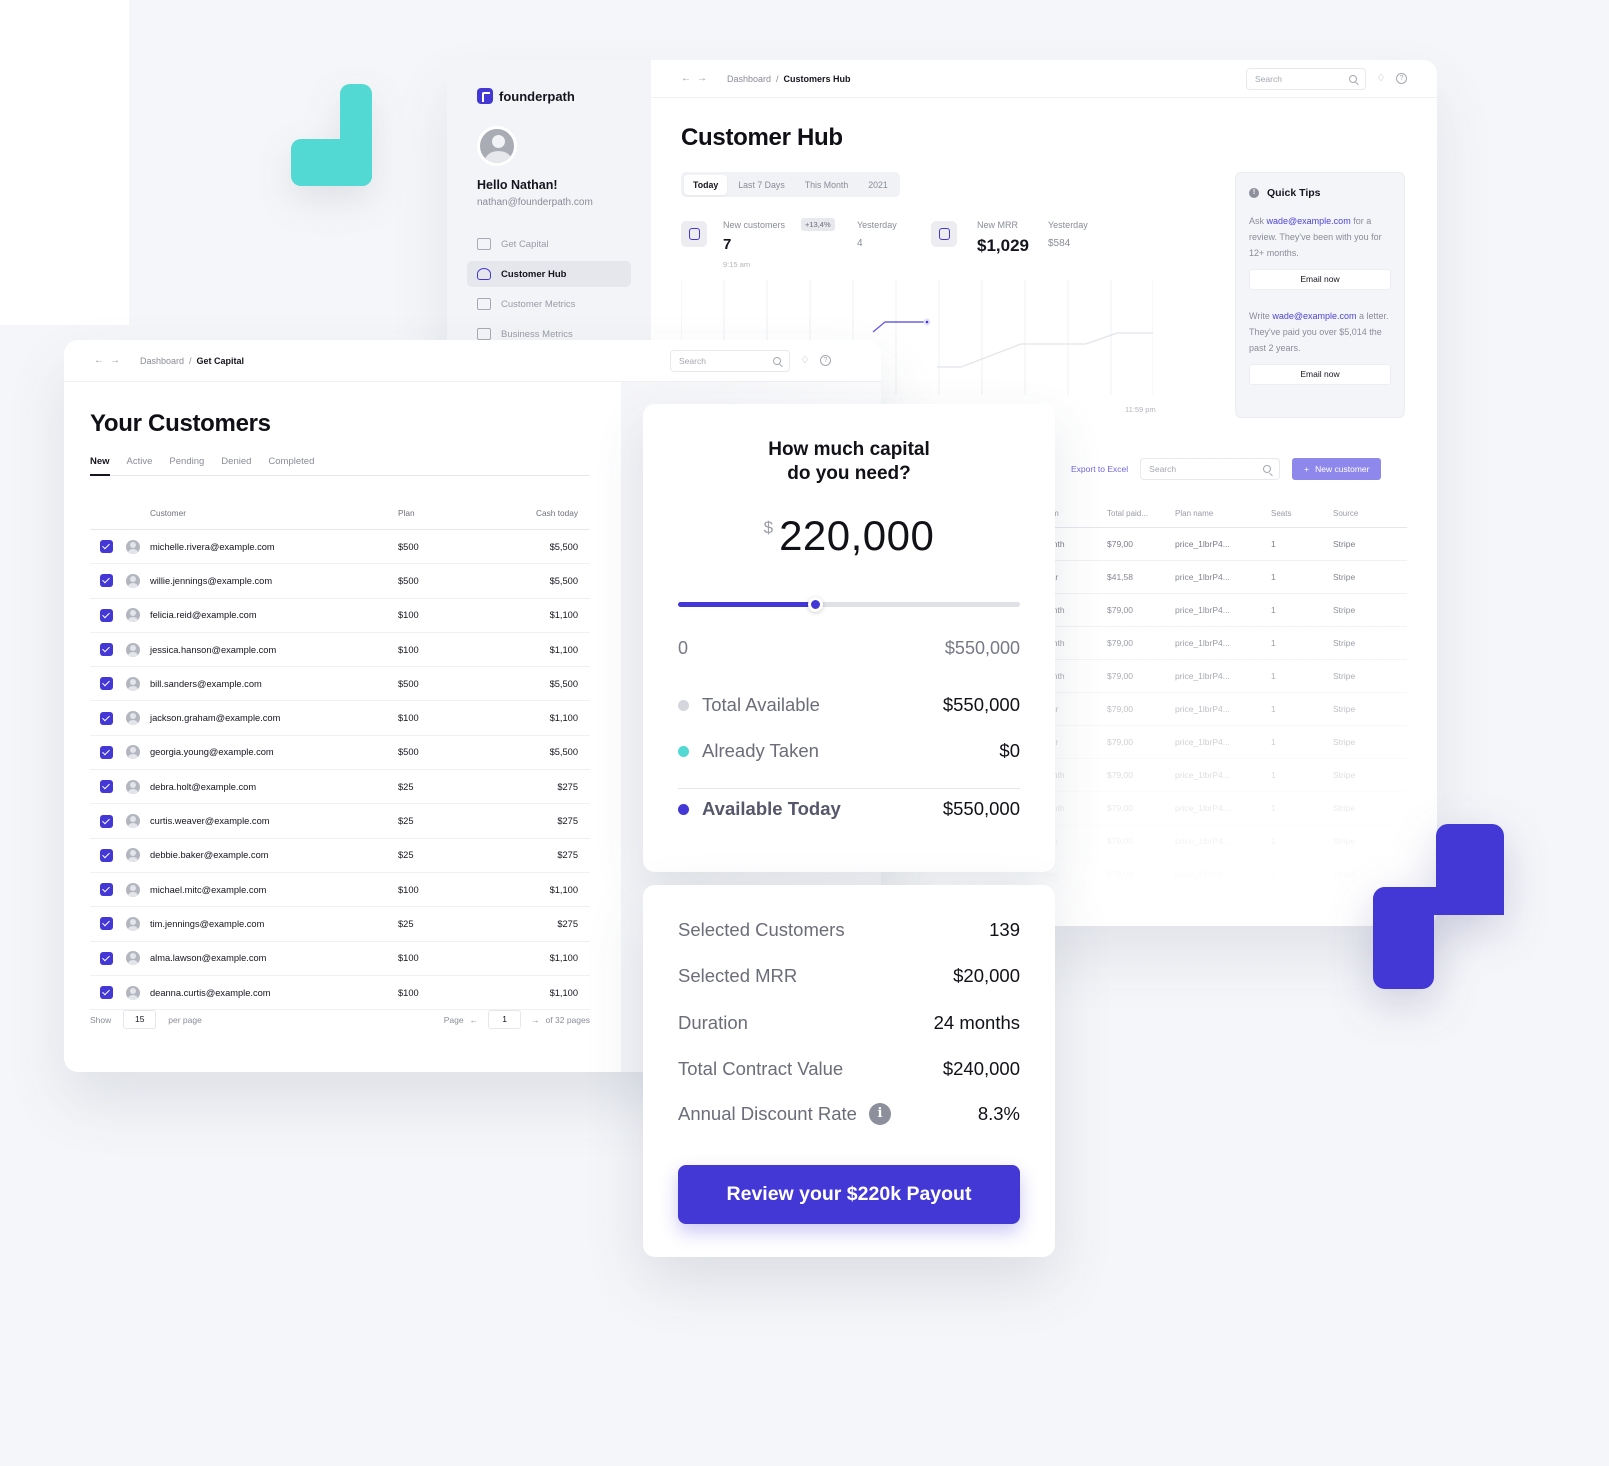  I want to click on table-row: georgia.young@example.com $500 $5,500, so click(340, 753).